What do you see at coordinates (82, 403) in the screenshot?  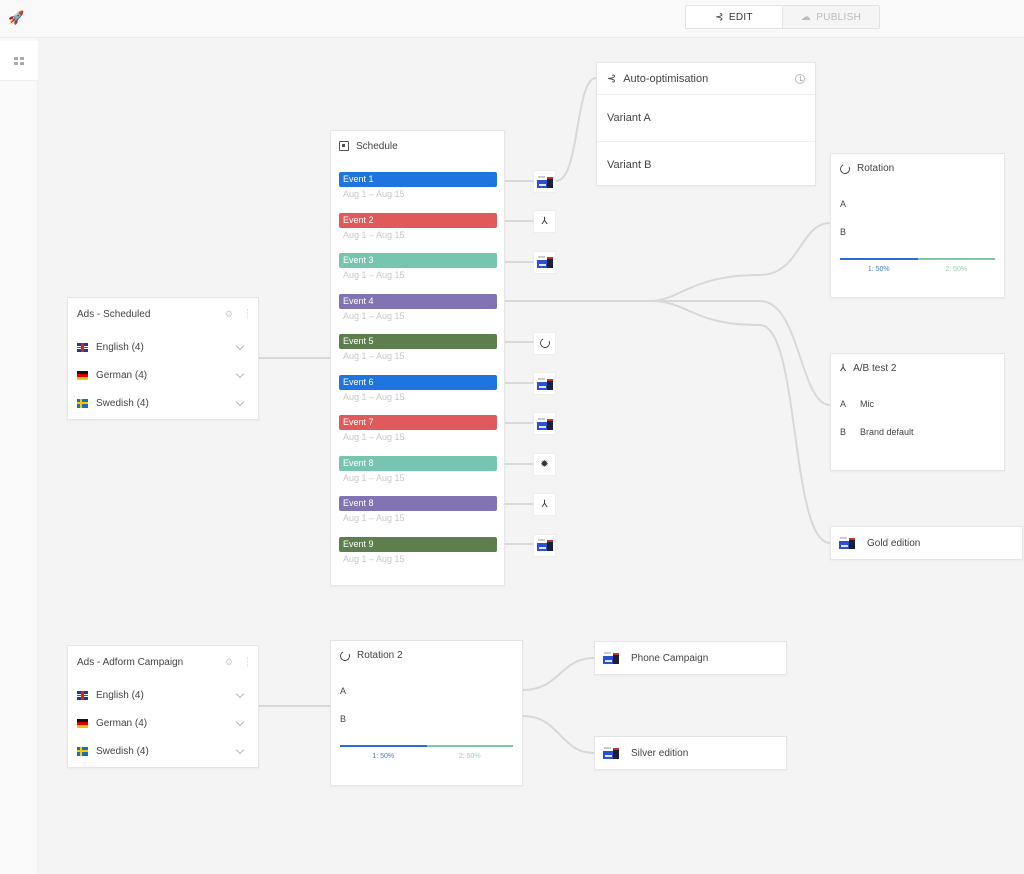 I see `swedish-flag-icon` at bounding box center [82, 403].